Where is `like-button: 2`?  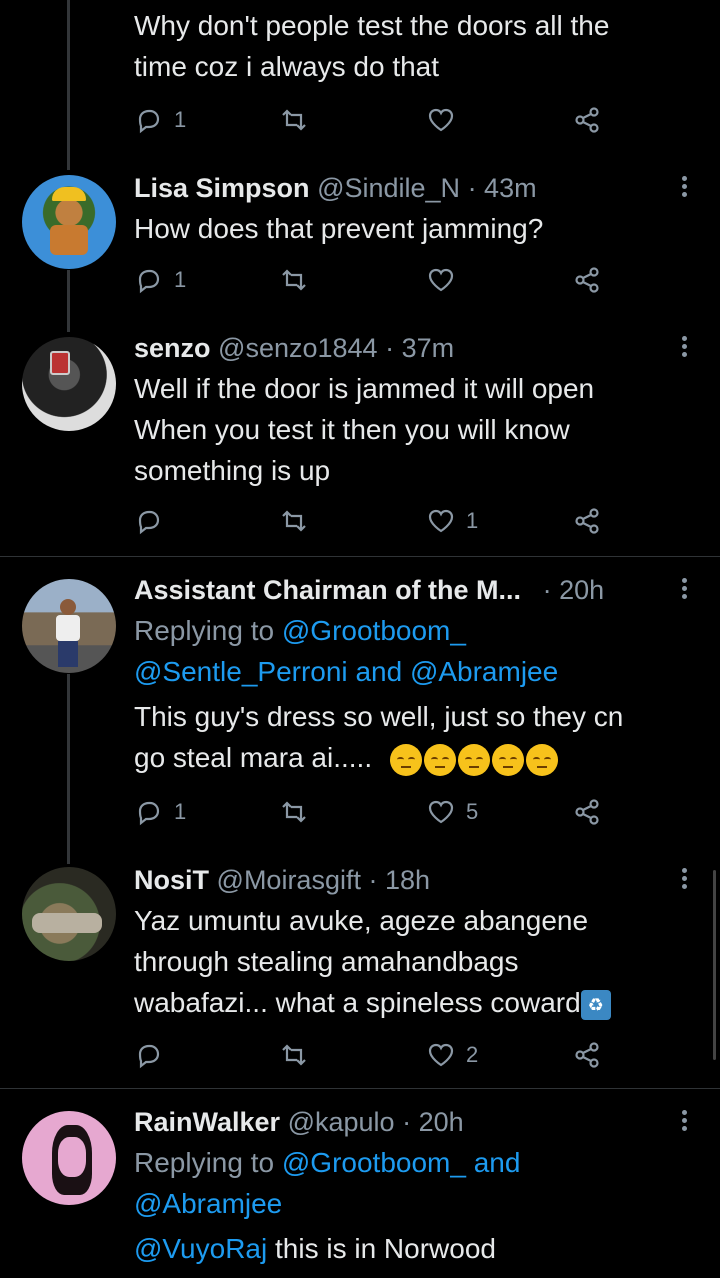
like-button: 2 is located at coordinates (452, 1055).